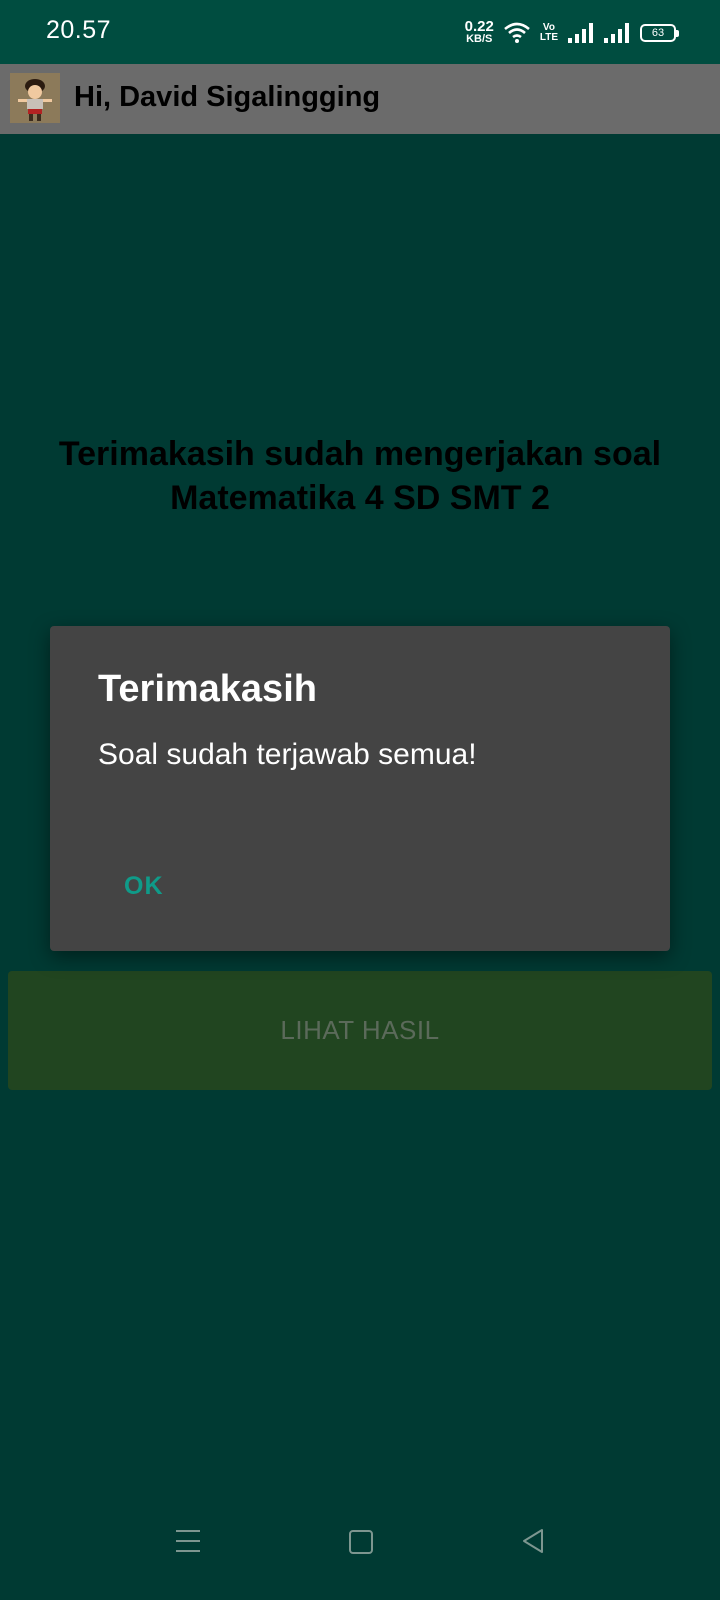 The image size is (720, 1600). Describe the element at coordinates (360, 454) in the screenshot. I see `thanks-heading-line-1: Terimakasih sudah mengerjakan soal` at that location.